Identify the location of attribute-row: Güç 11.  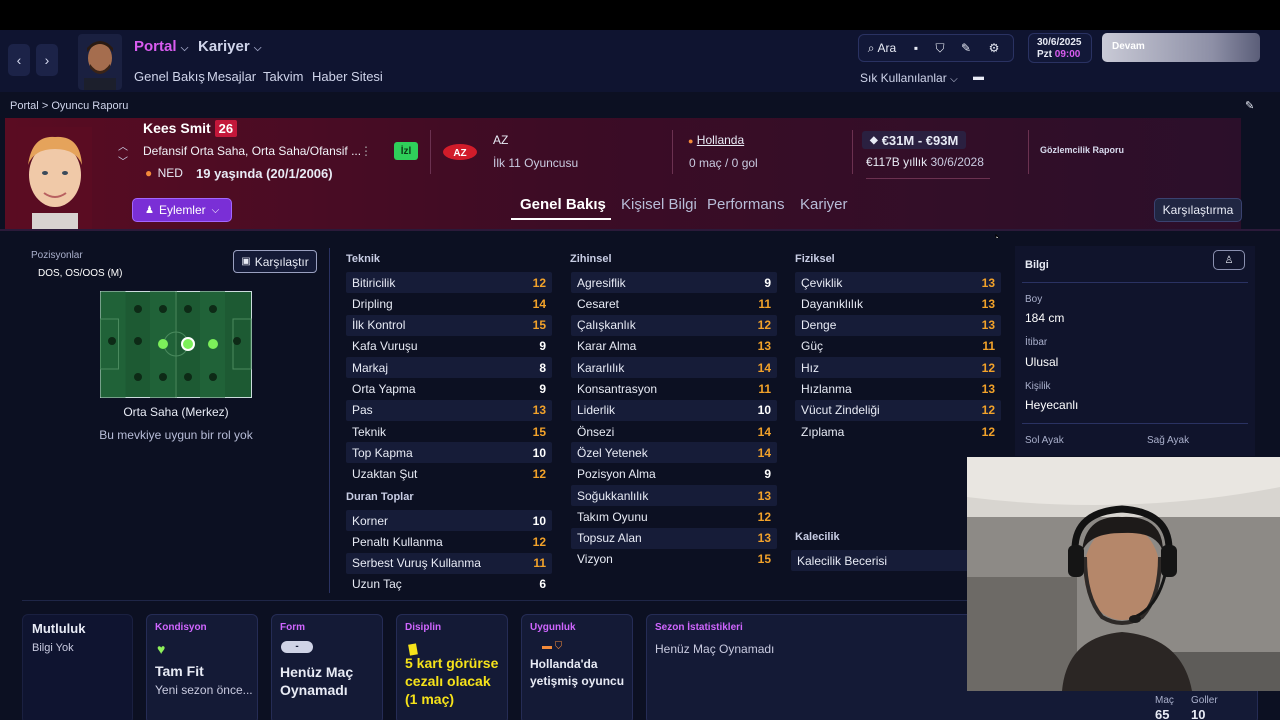
(898, 346).